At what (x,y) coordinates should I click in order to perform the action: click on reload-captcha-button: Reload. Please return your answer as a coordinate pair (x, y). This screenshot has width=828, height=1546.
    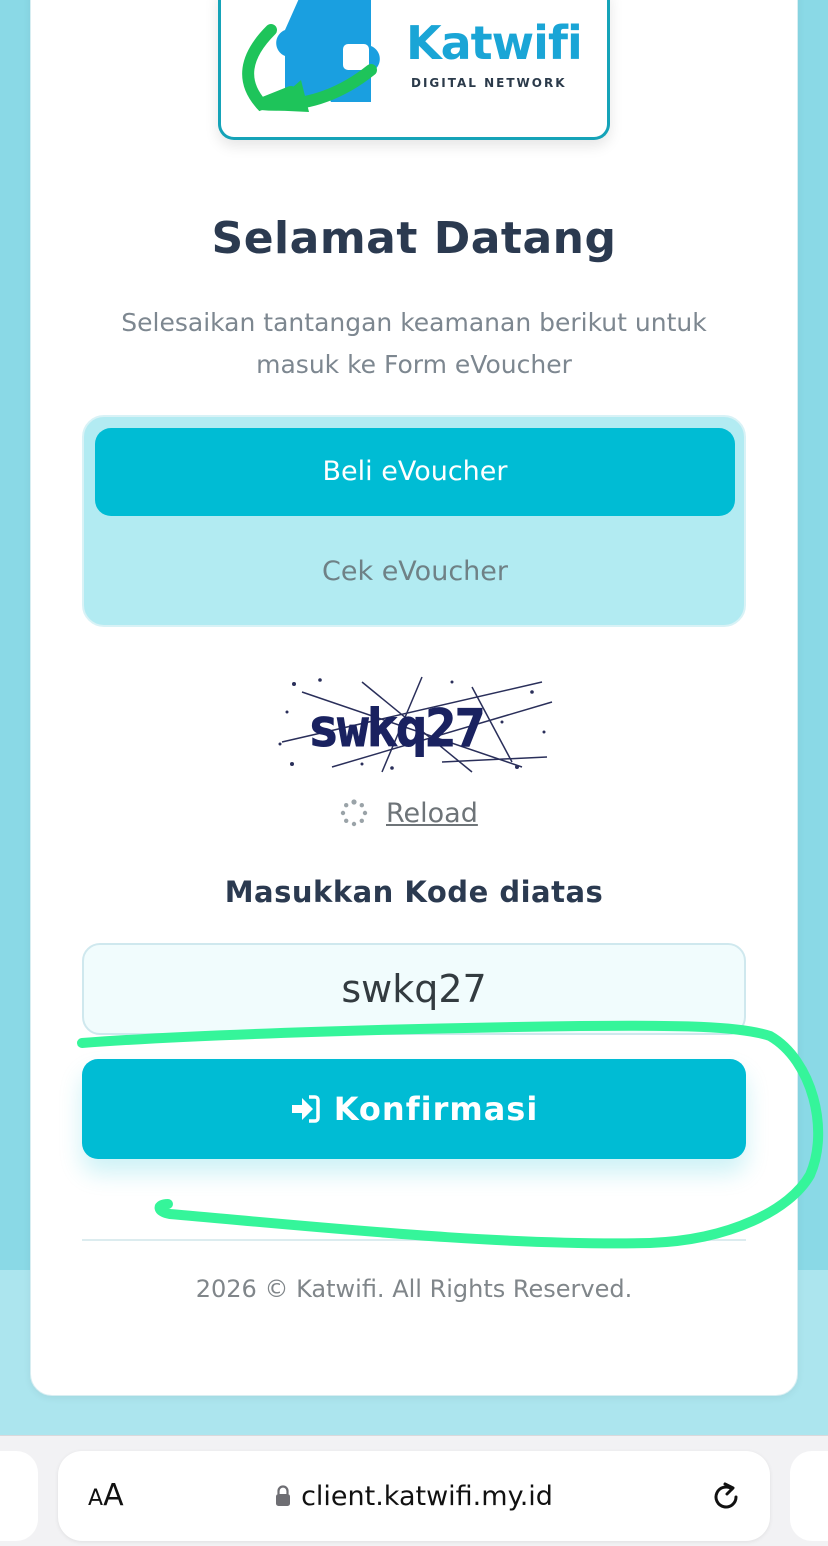
    Looking at the image, I should click on (409, 813).